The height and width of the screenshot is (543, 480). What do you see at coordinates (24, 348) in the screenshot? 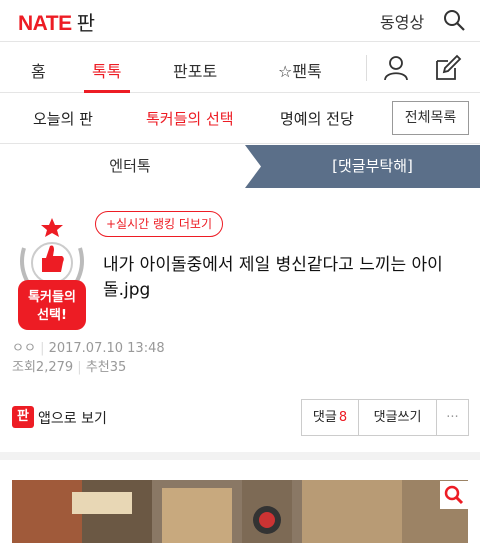
I see `author: ㅇㅇ` at bounding box center [24, 348].